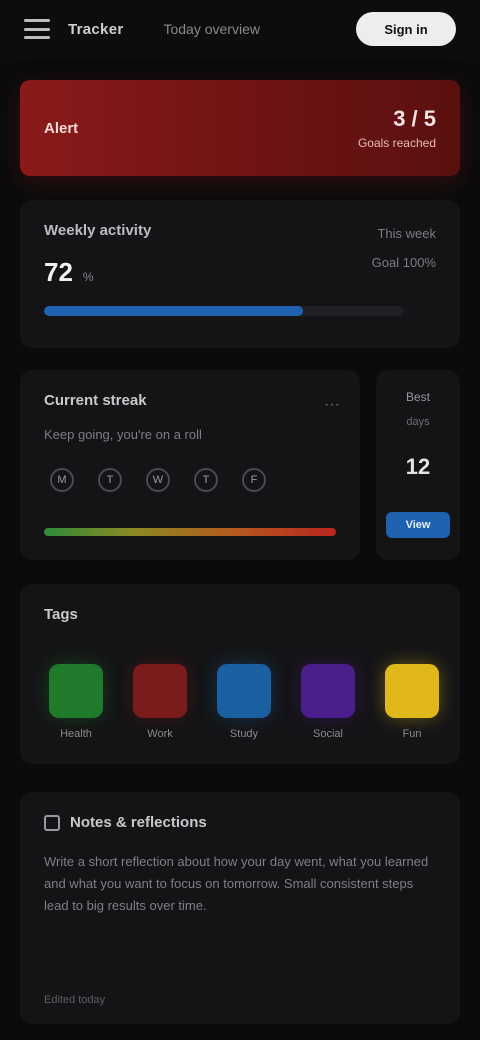  I want to click on notes-header: Notes & reflections, so click(240, 822).